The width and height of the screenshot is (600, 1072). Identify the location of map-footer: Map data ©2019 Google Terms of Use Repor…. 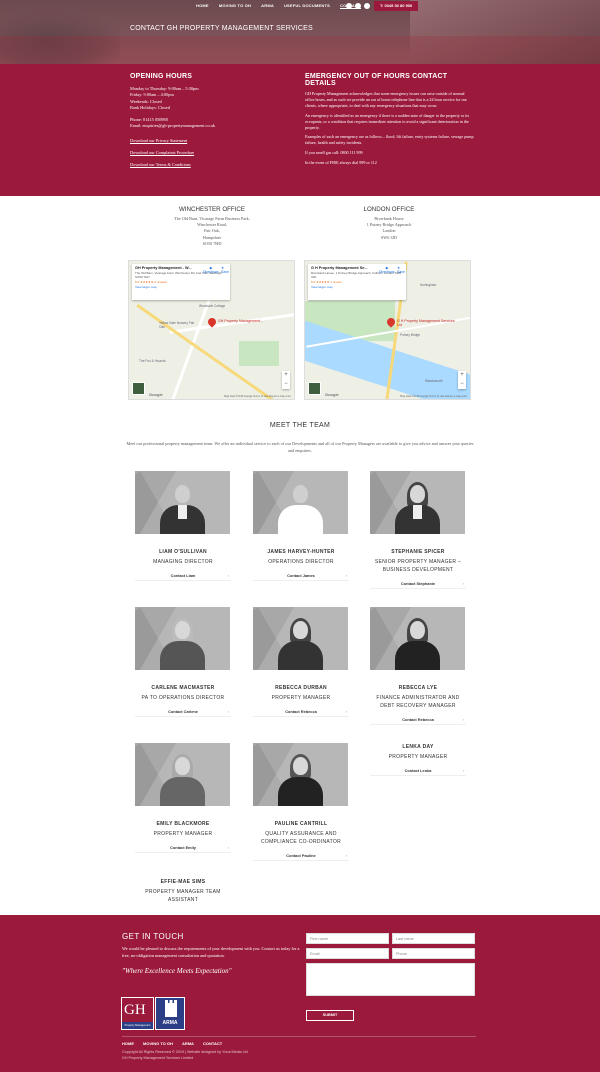
(257, 396).